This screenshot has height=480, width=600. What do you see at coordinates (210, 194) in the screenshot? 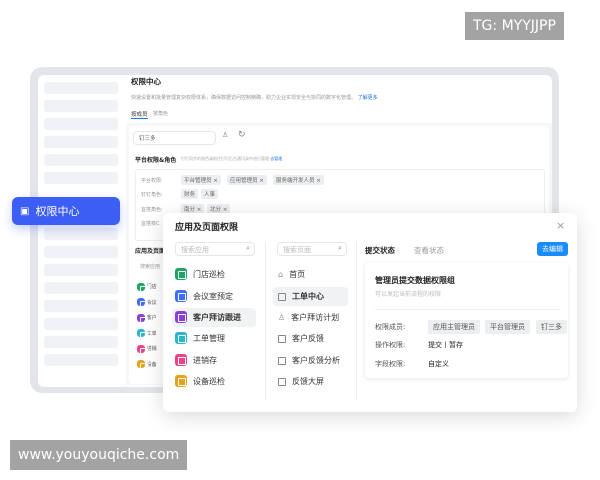
I see `role-tag: 人事` at bounding box center [210, 194].